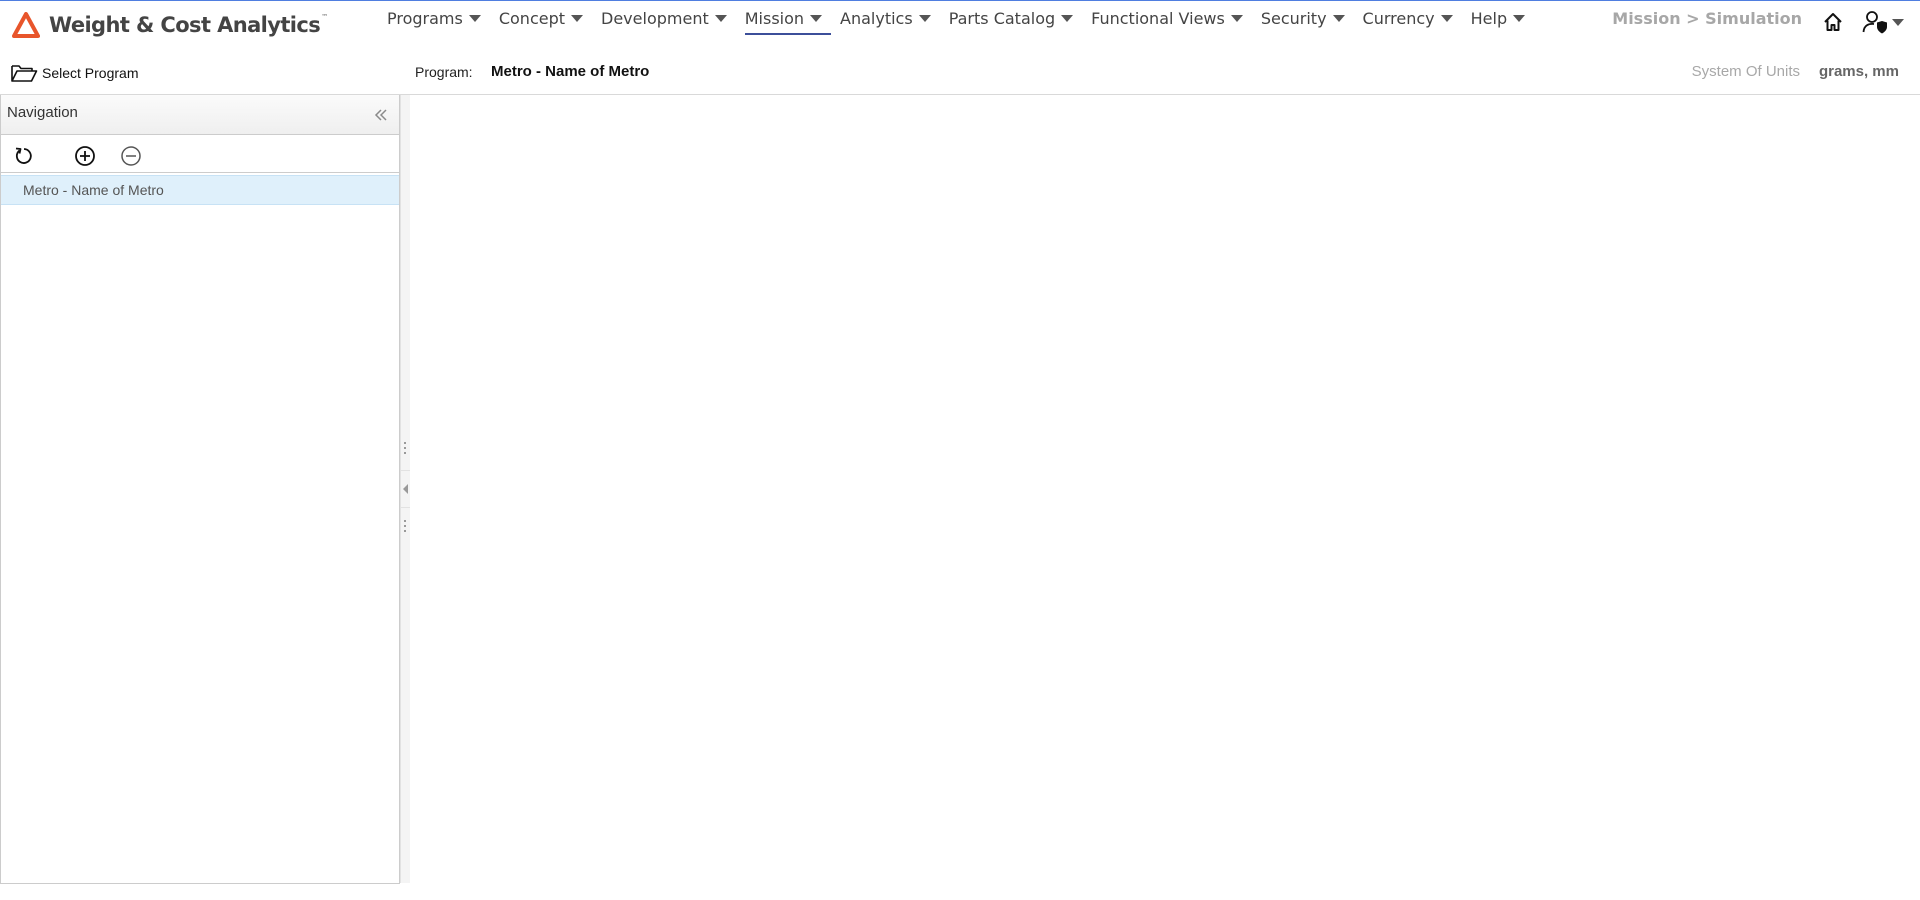  Describe the element at coordinates (1303, 18) in the screenshot. I see `menu-security: Security` at that location.